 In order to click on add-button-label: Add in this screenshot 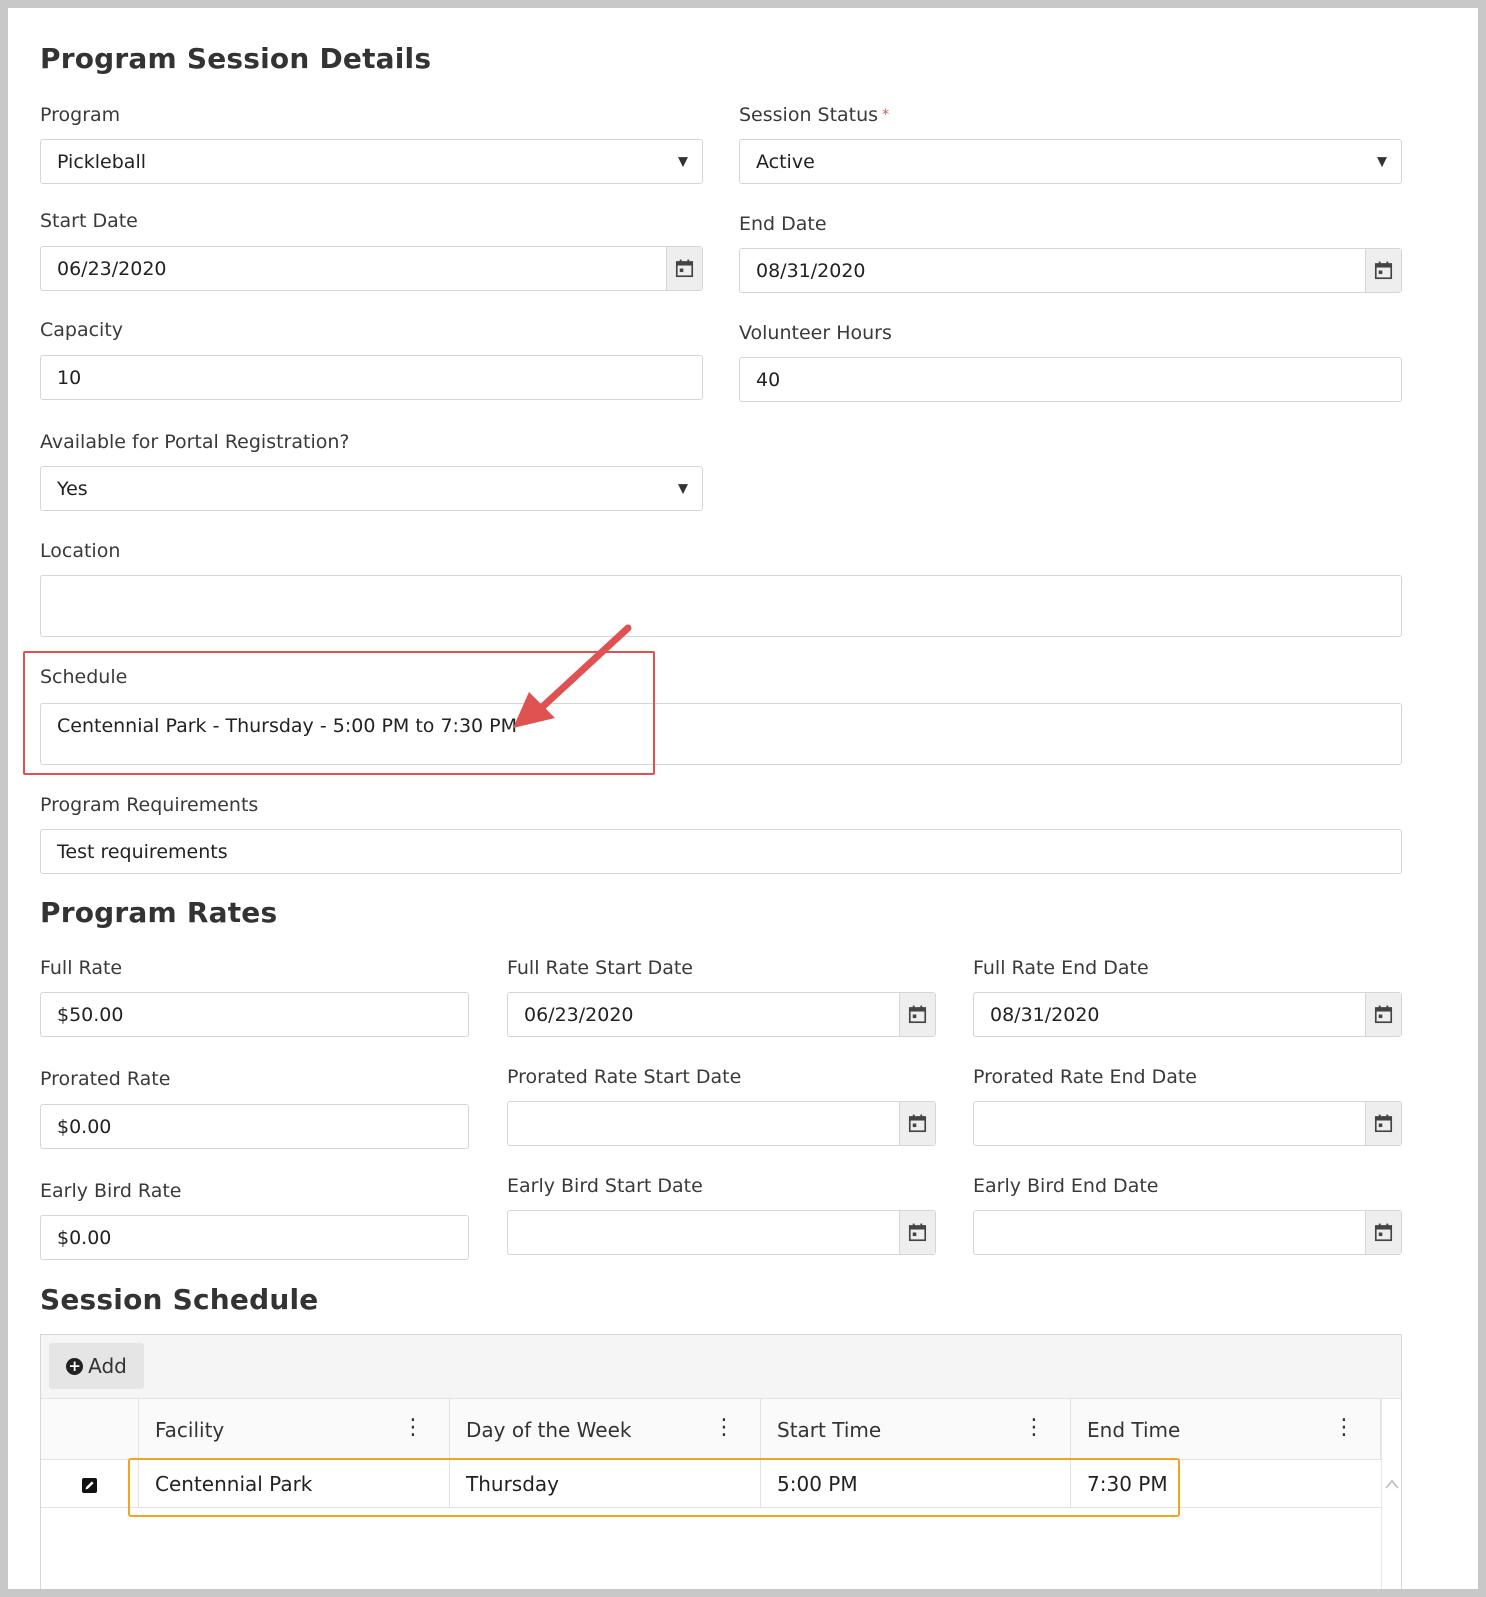, I will do `click(107, 1366)`.